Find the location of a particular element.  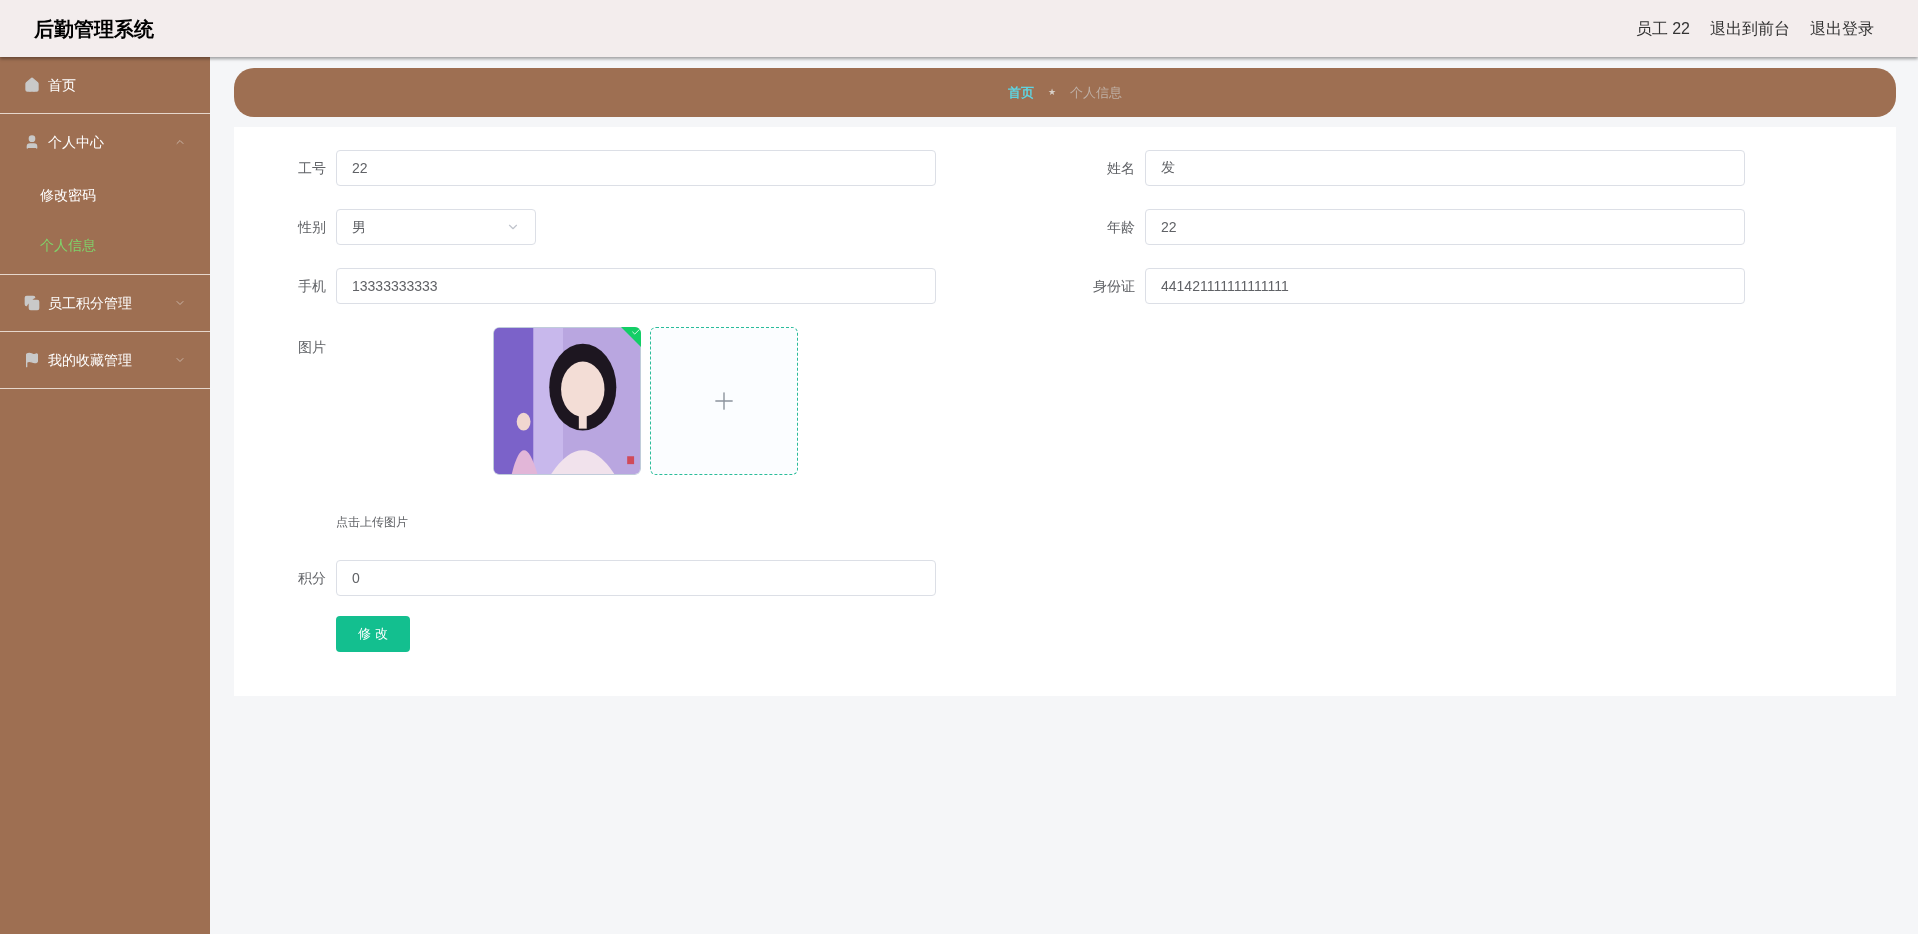

menu-item: 首页 is located at coordinates (105, 85).